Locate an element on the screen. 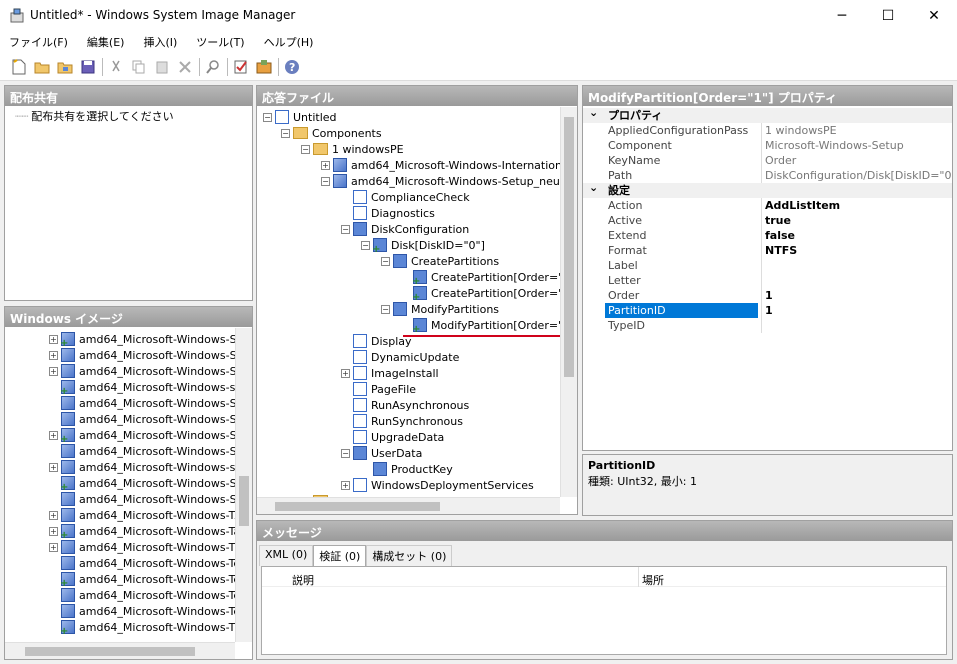 The width and height of the screenshot is (957, 664). property-row: Extend false is located at coordinates (767, 235).